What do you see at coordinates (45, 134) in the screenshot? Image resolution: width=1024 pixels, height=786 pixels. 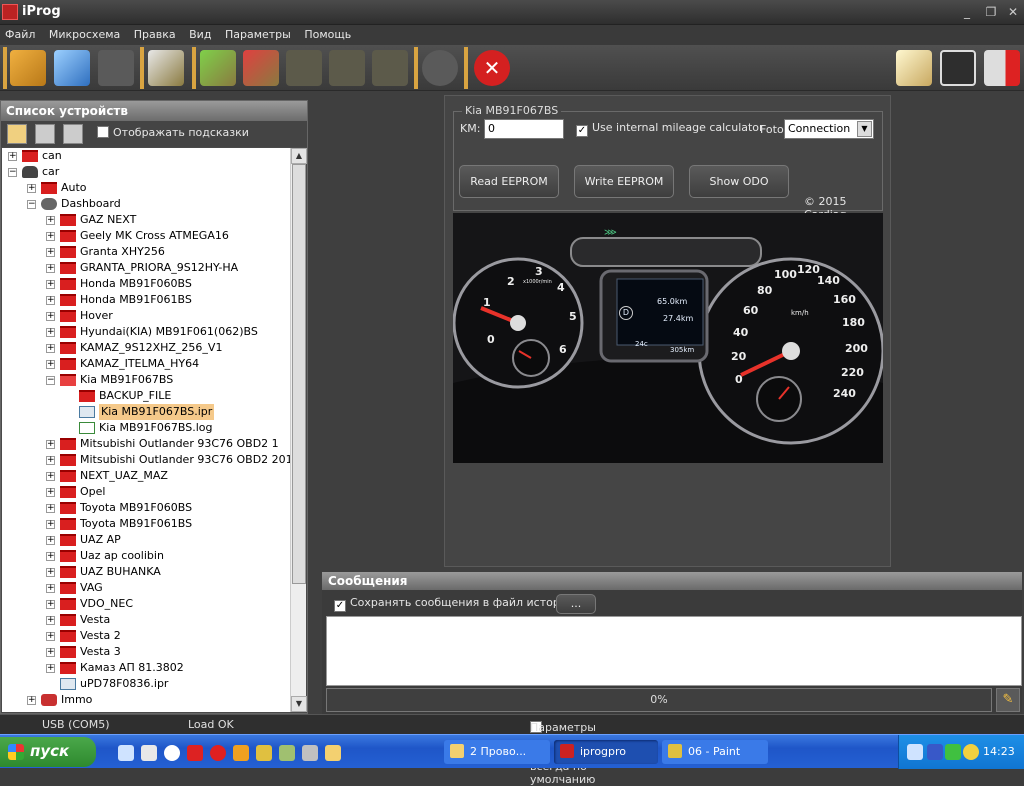 I see `list-view-icon` at bounding box center [45, 134].